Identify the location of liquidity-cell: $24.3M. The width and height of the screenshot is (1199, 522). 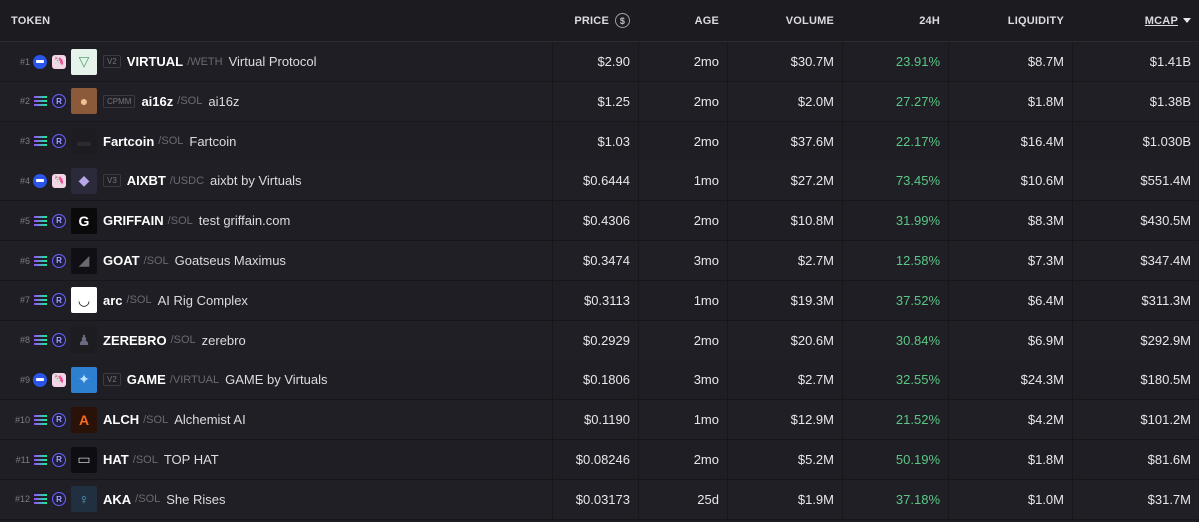
(1010, 380).